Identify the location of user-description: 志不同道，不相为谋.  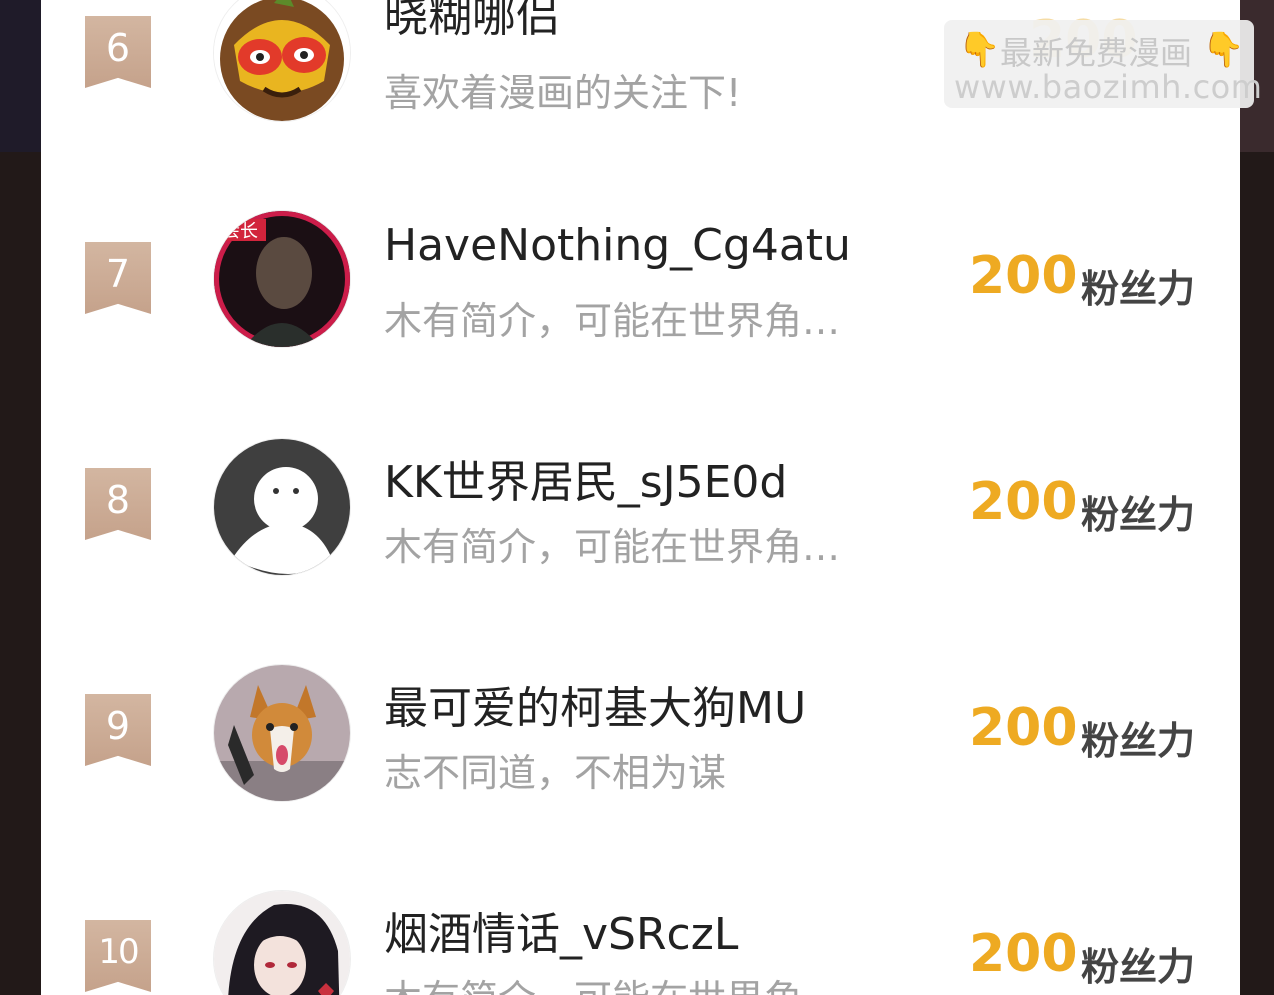
(555, 773).